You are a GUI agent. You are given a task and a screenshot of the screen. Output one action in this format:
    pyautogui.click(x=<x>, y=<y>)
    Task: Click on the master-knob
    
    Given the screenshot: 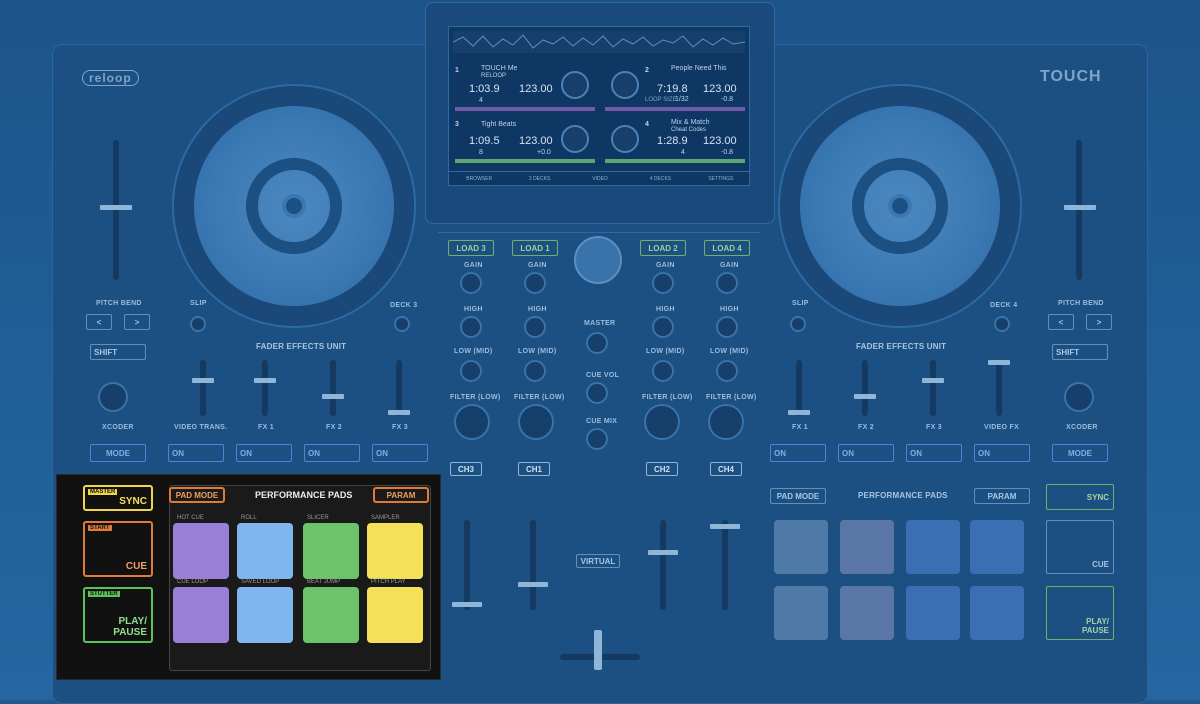 What is the action you would take?
    pyautogui.click(x=597, y=343)
    